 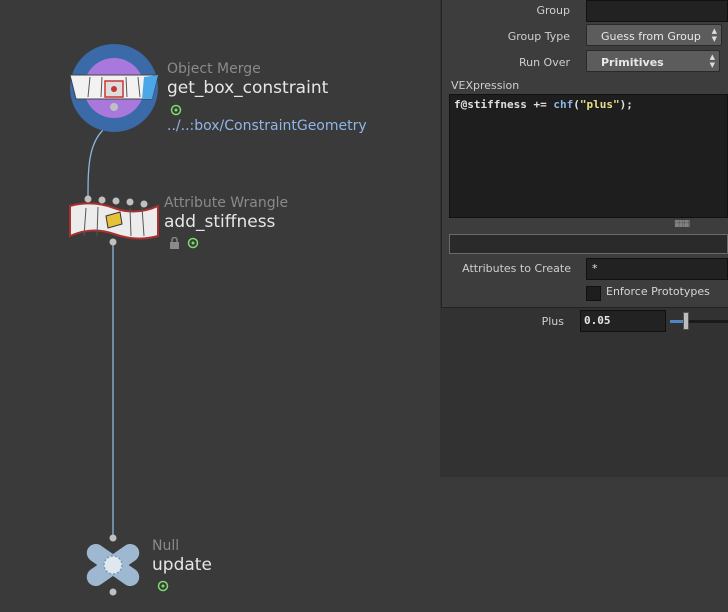 I want to click on run-over-dropdown: Primitives ▲ ▼, so click(x=653, y=61).